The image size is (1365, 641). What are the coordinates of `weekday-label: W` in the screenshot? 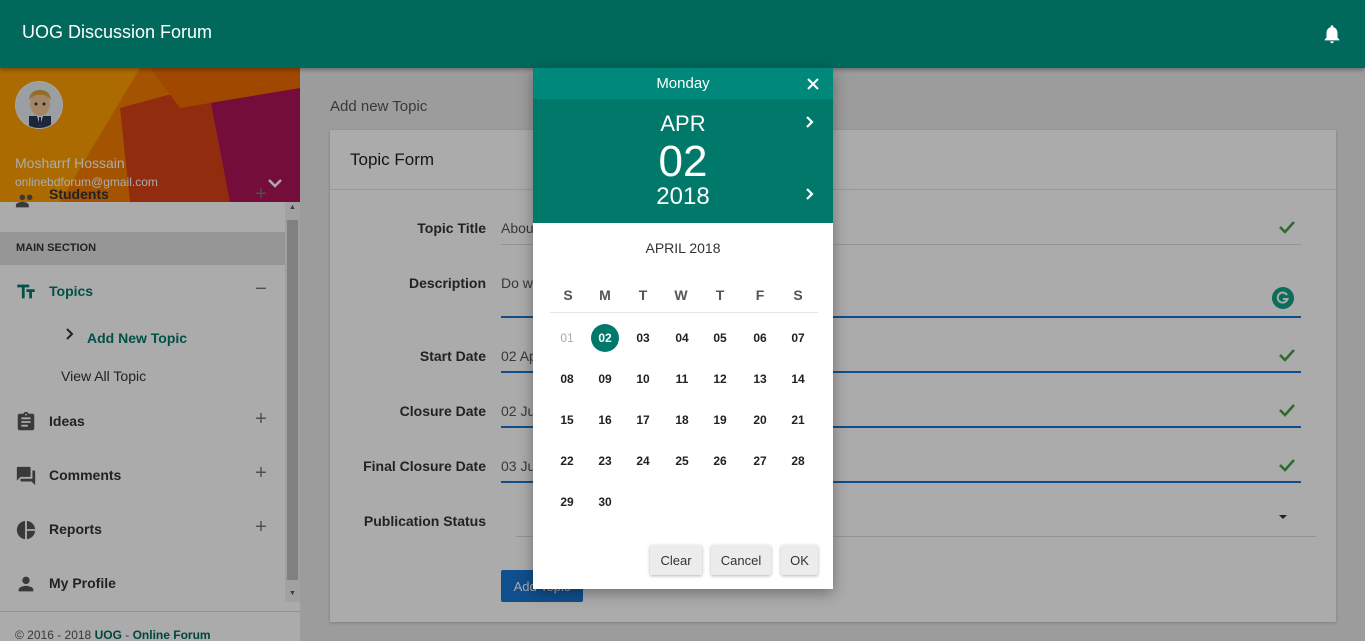 It's located at (681, 295).